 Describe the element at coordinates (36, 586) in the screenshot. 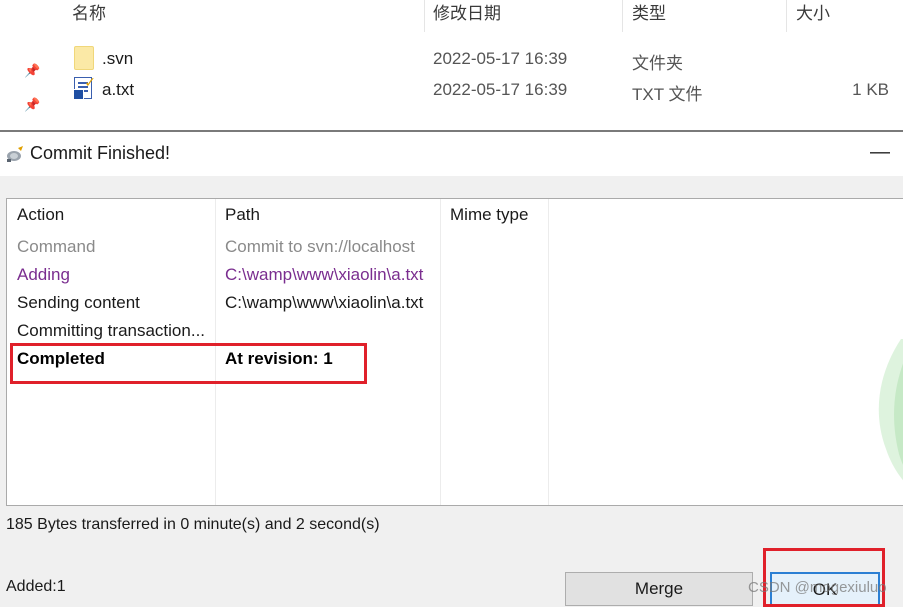

I see `added-count: Added:1` at that location.